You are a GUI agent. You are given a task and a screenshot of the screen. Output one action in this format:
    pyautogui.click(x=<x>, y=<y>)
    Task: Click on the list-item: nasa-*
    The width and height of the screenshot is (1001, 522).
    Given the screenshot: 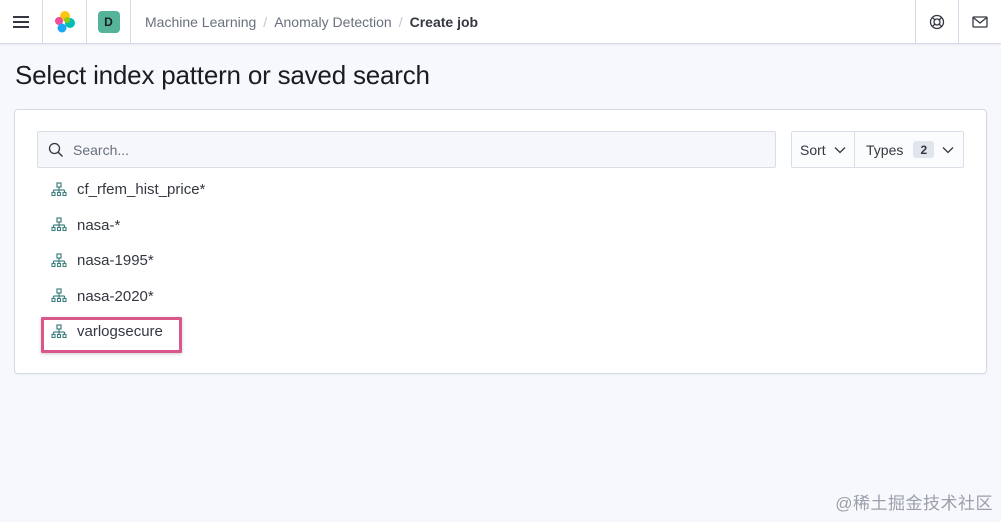 What is the action you would take?
    pyautogui.click(x=497, y=226)
    